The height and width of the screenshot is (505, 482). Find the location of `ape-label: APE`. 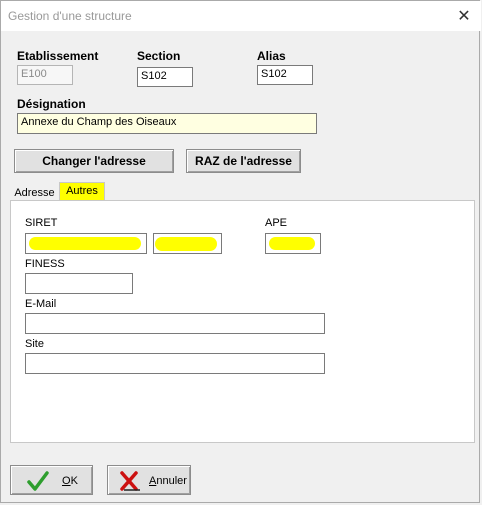

ape-label: APE is located at coordinates (276, 223).